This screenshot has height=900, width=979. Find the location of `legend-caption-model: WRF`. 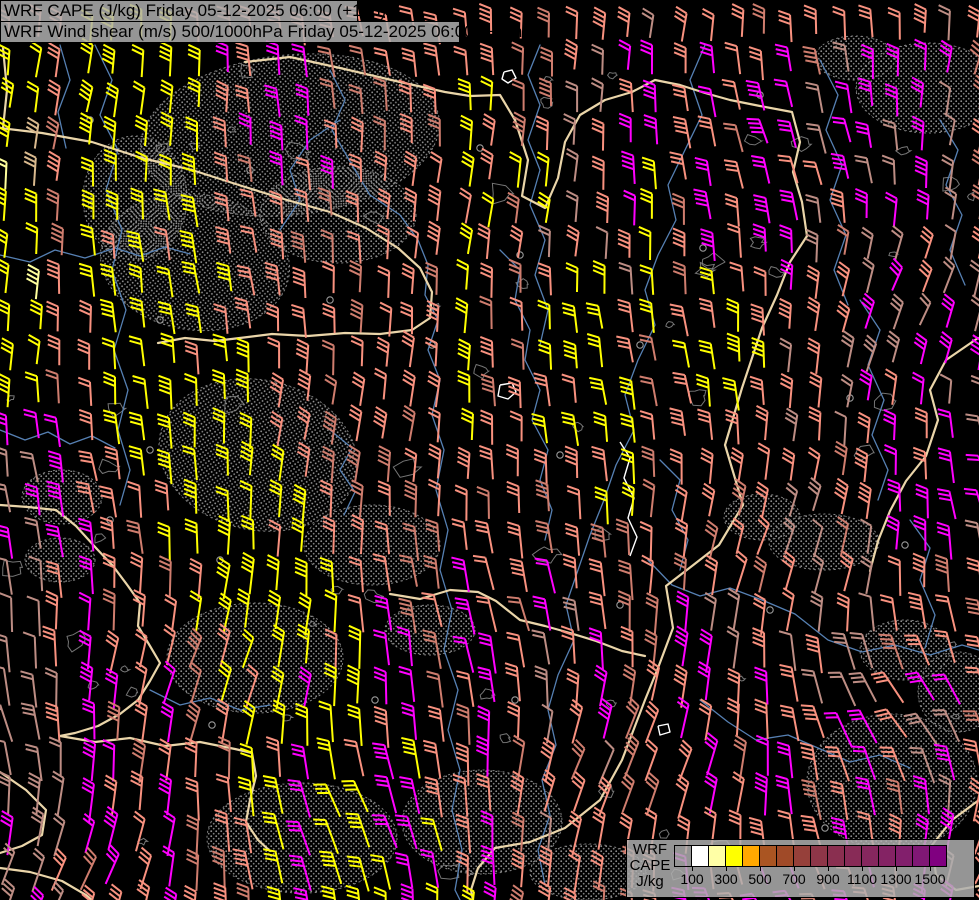

legend-caption-model: WRF is located at coordinates (650, 849).